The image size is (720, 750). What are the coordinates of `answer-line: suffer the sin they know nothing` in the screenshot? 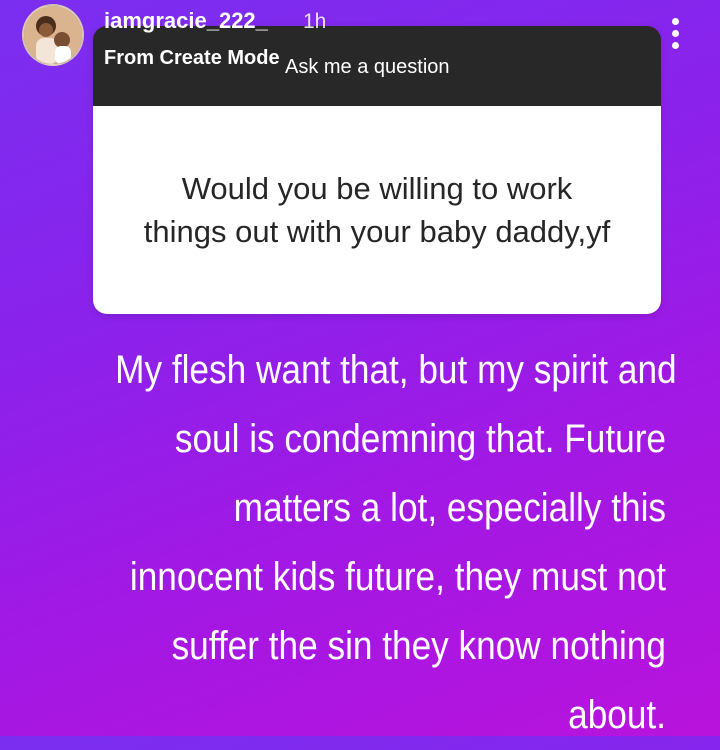 It's located at (418, 646).